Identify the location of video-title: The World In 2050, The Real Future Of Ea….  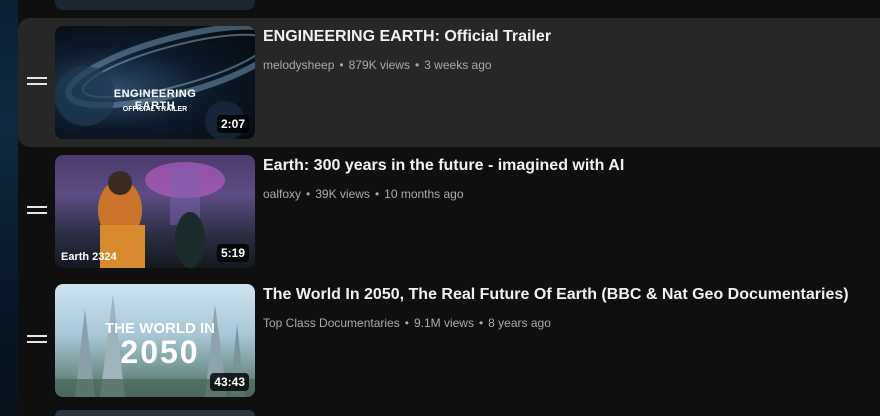
(556, 295).